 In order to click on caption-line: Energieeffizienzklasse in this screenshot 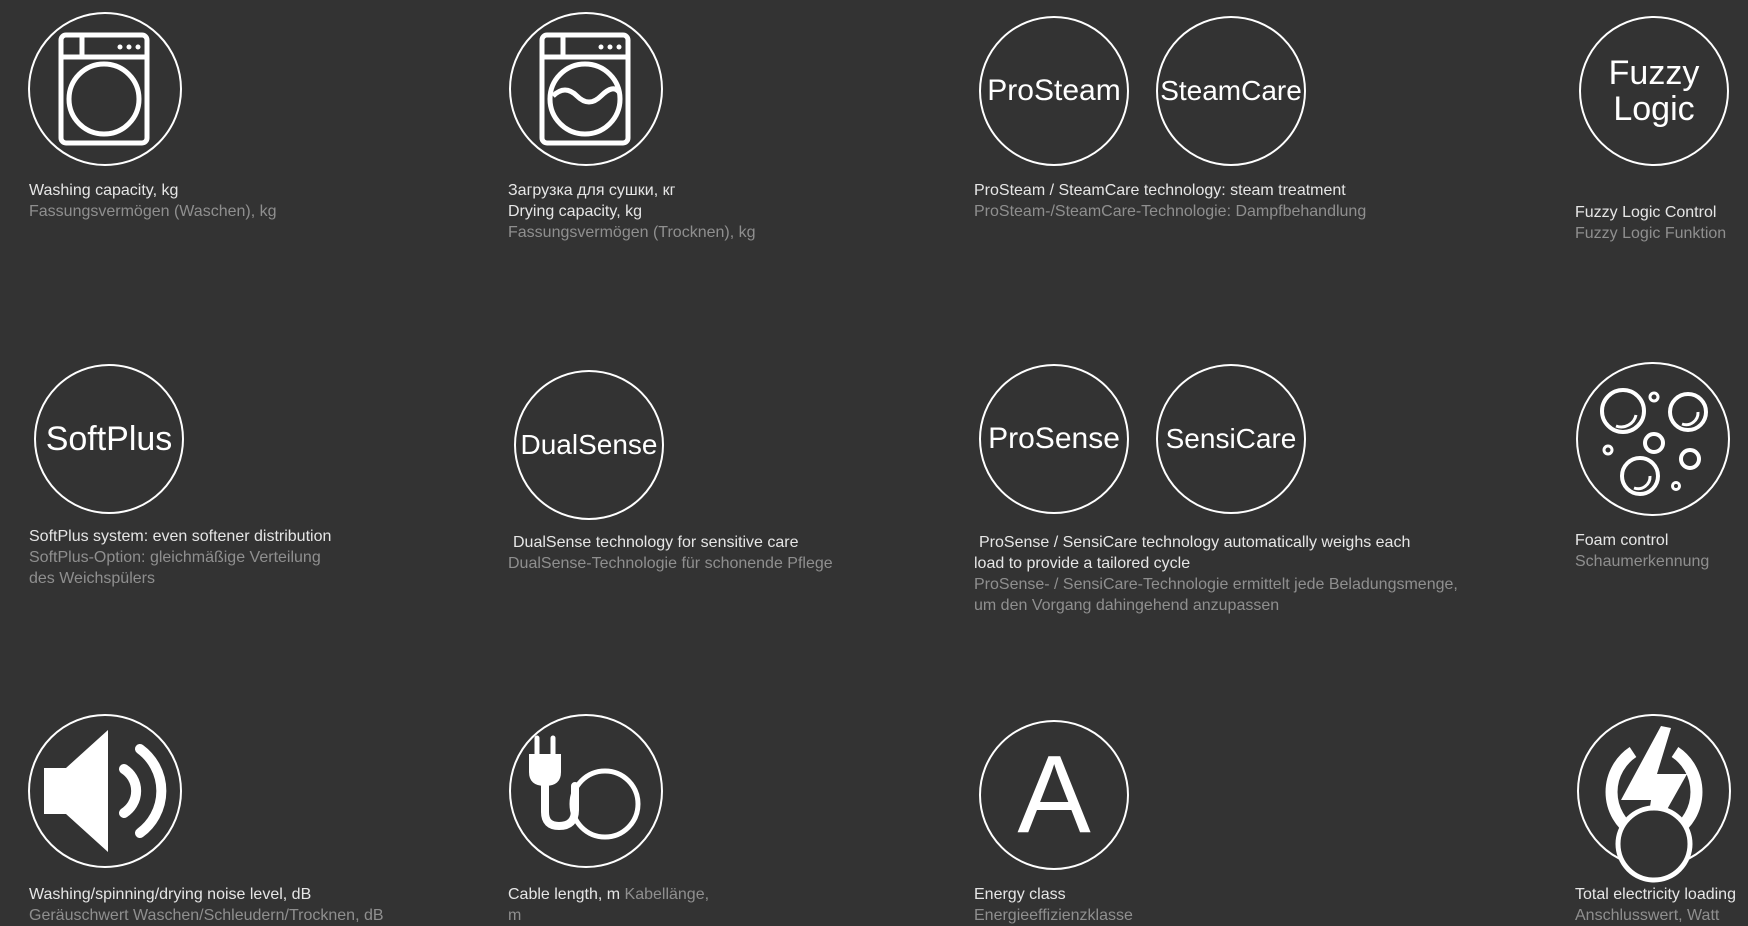, I will do `click(1053, 915)`.